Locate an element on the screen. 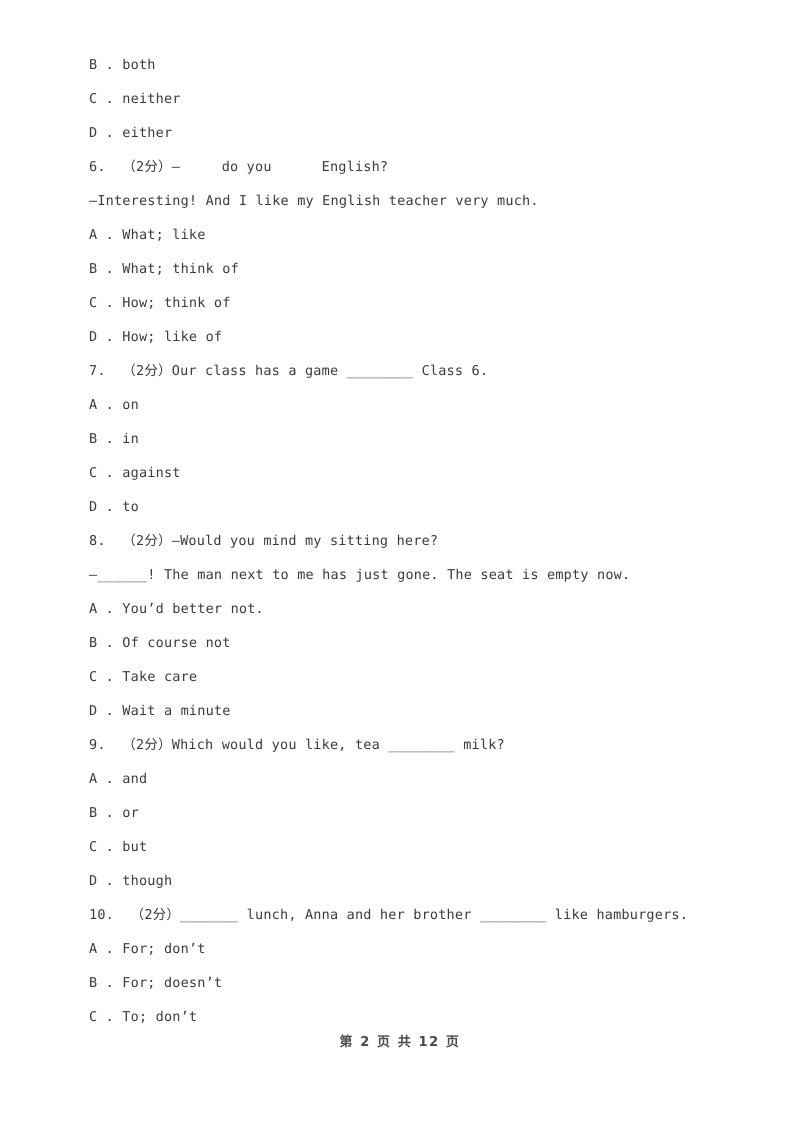 The image size is (800, 1132). answer-option-line: A . What; like is located at coordinates (147, 235).